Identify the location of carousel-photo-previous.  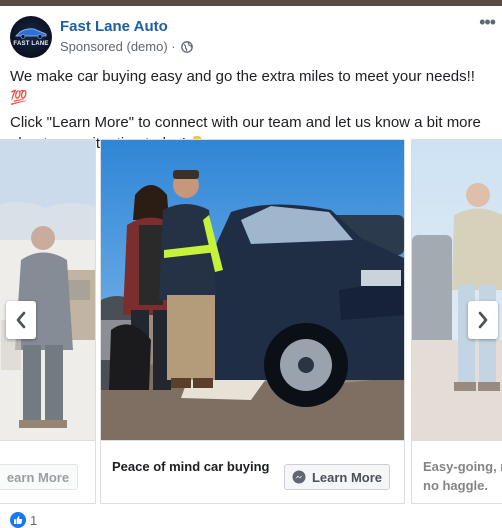
(47, 290).